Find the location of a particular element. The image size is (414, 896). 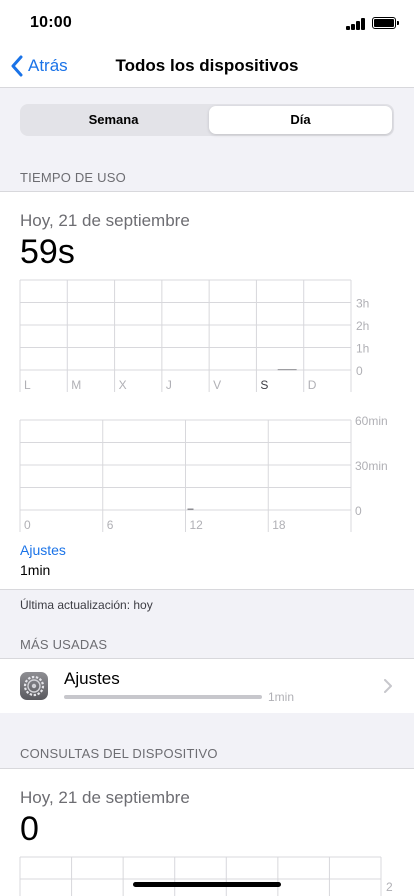

battery-icon is located at coordinates (385, 23).